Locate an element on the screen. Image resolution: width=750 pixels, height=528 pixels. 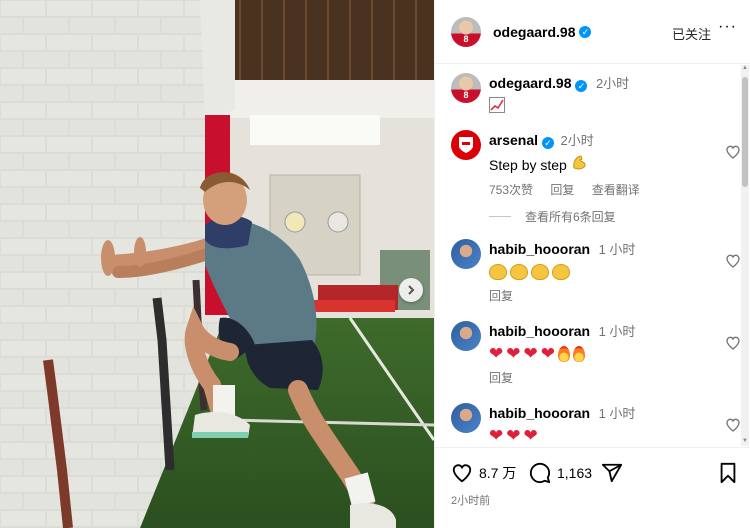
scrollbar-thumb is located at coordinates (745, 132).